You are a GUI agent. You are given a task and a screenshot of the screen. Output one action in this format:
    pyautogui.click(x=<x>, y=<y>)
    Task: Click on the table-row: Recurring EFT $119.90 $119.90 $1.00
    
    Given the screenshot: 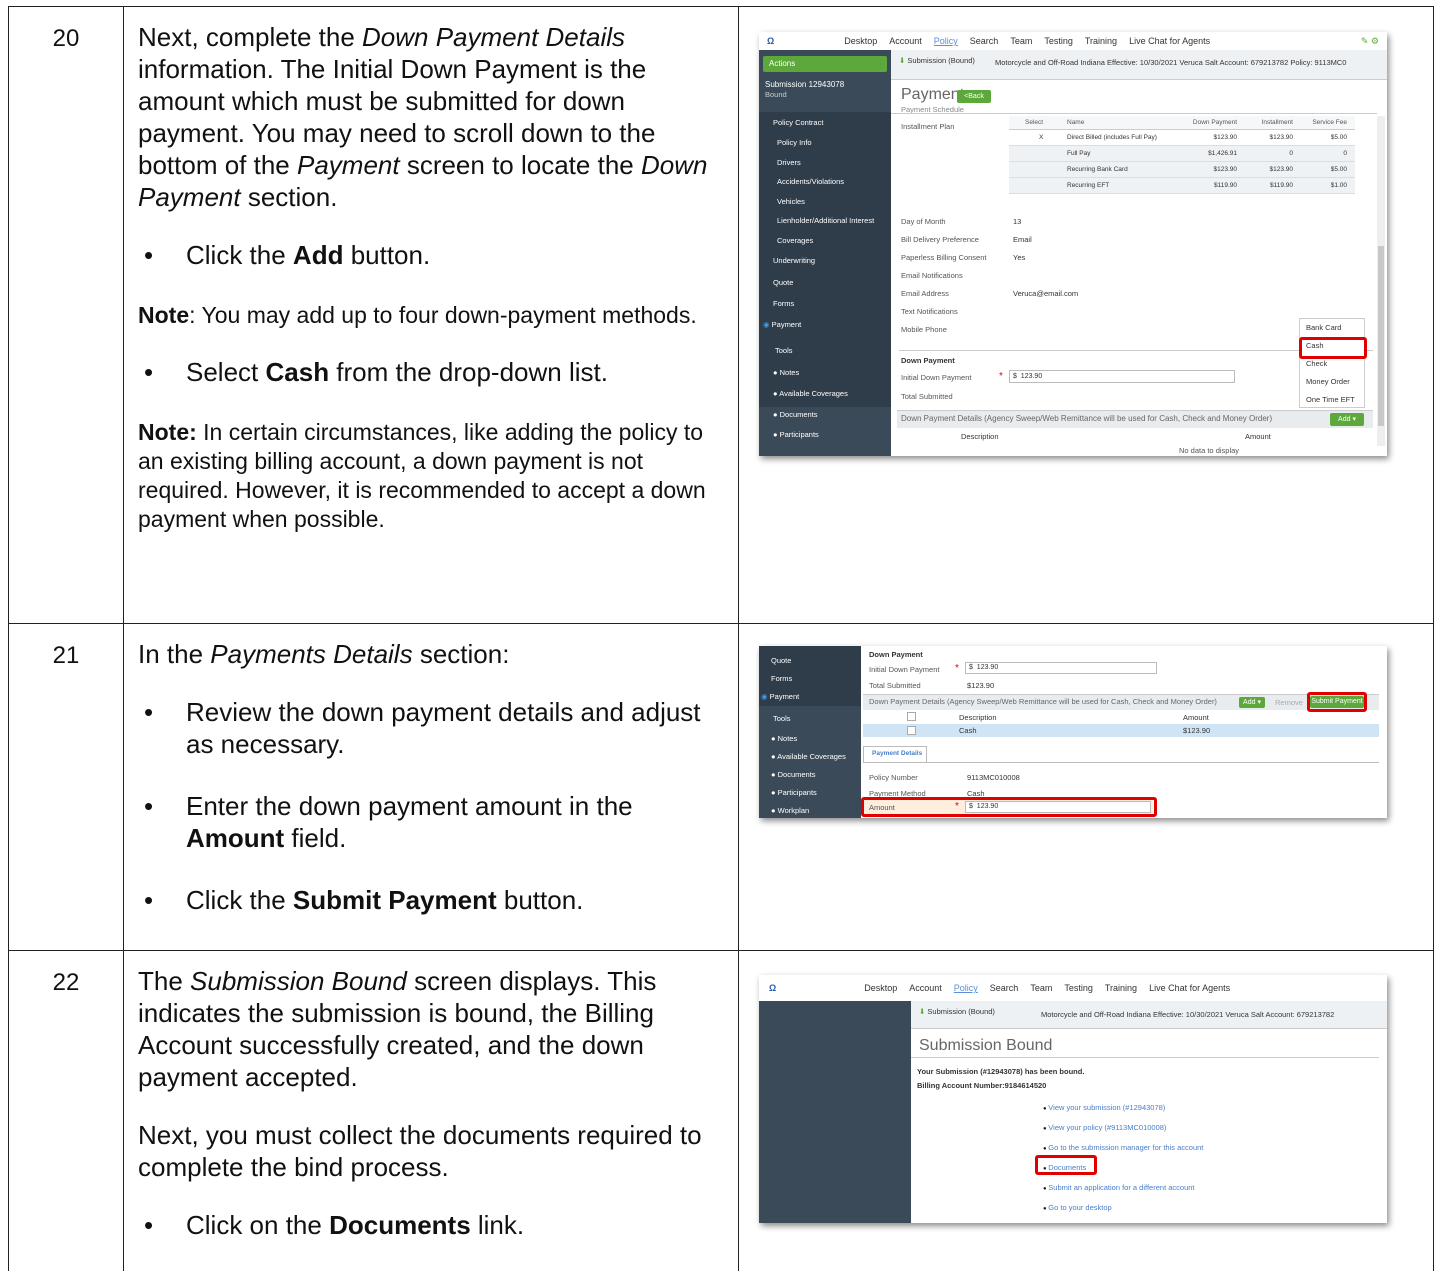 What is the action you would take?
    pyautogui.click(x=1182, y=186)
    